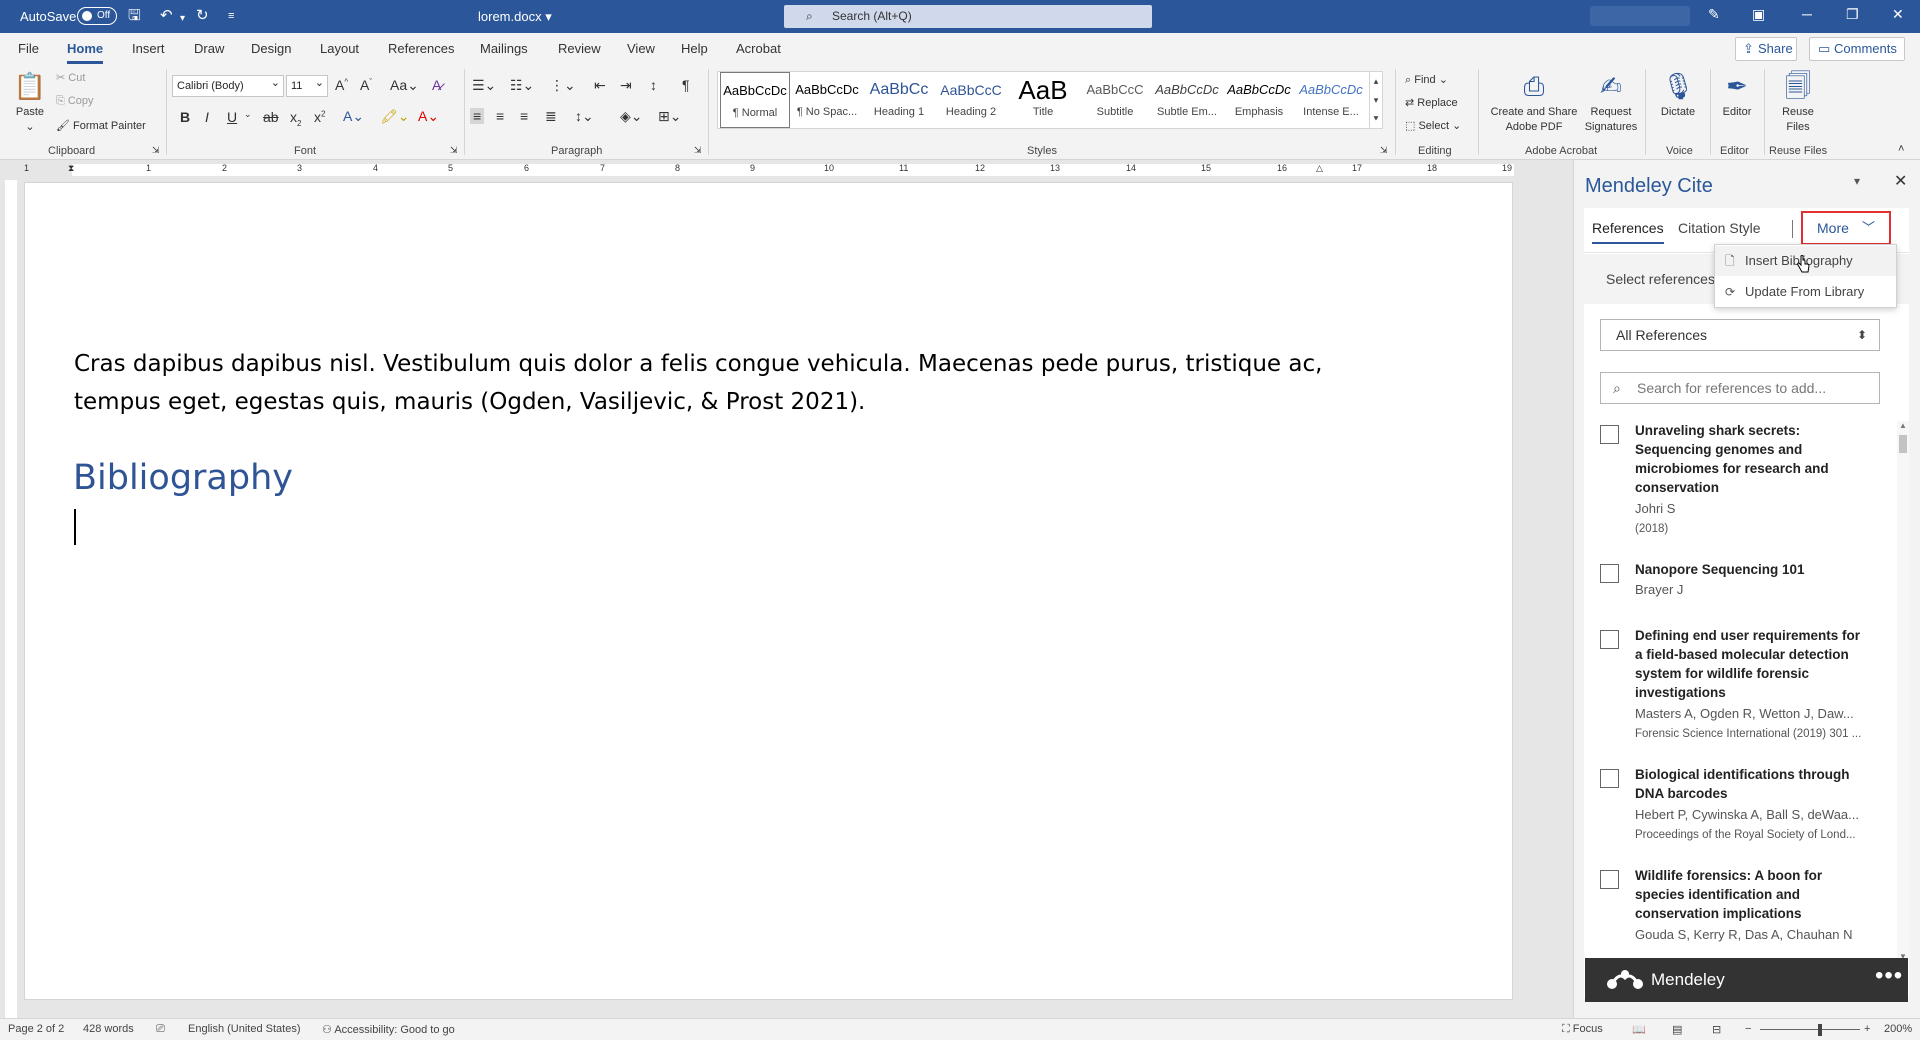 The height and width of the screenshot is (1040, 1920). I want to click on underline-icon: U, so click(232, 117).